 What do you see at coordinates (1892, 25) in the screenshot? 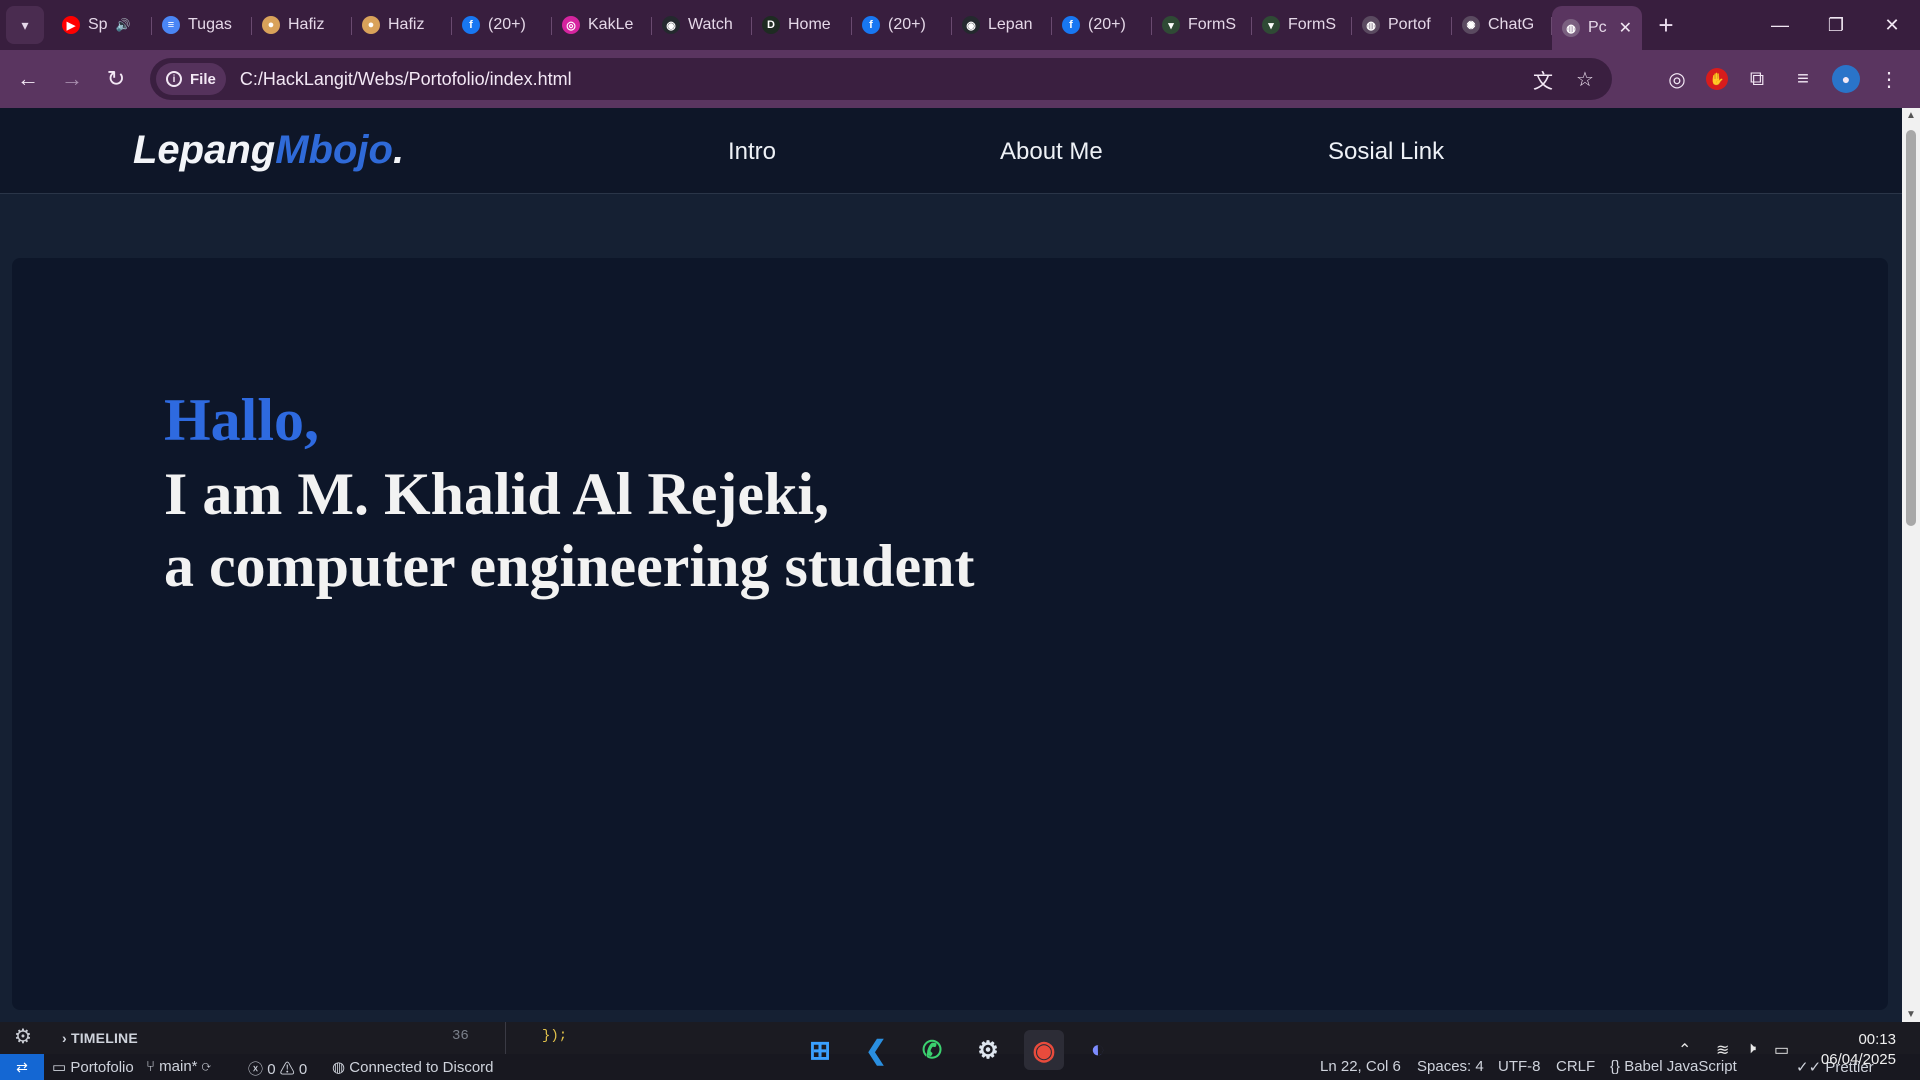
I see `close-window-button: ✕` at bounding box center [1892, 25].